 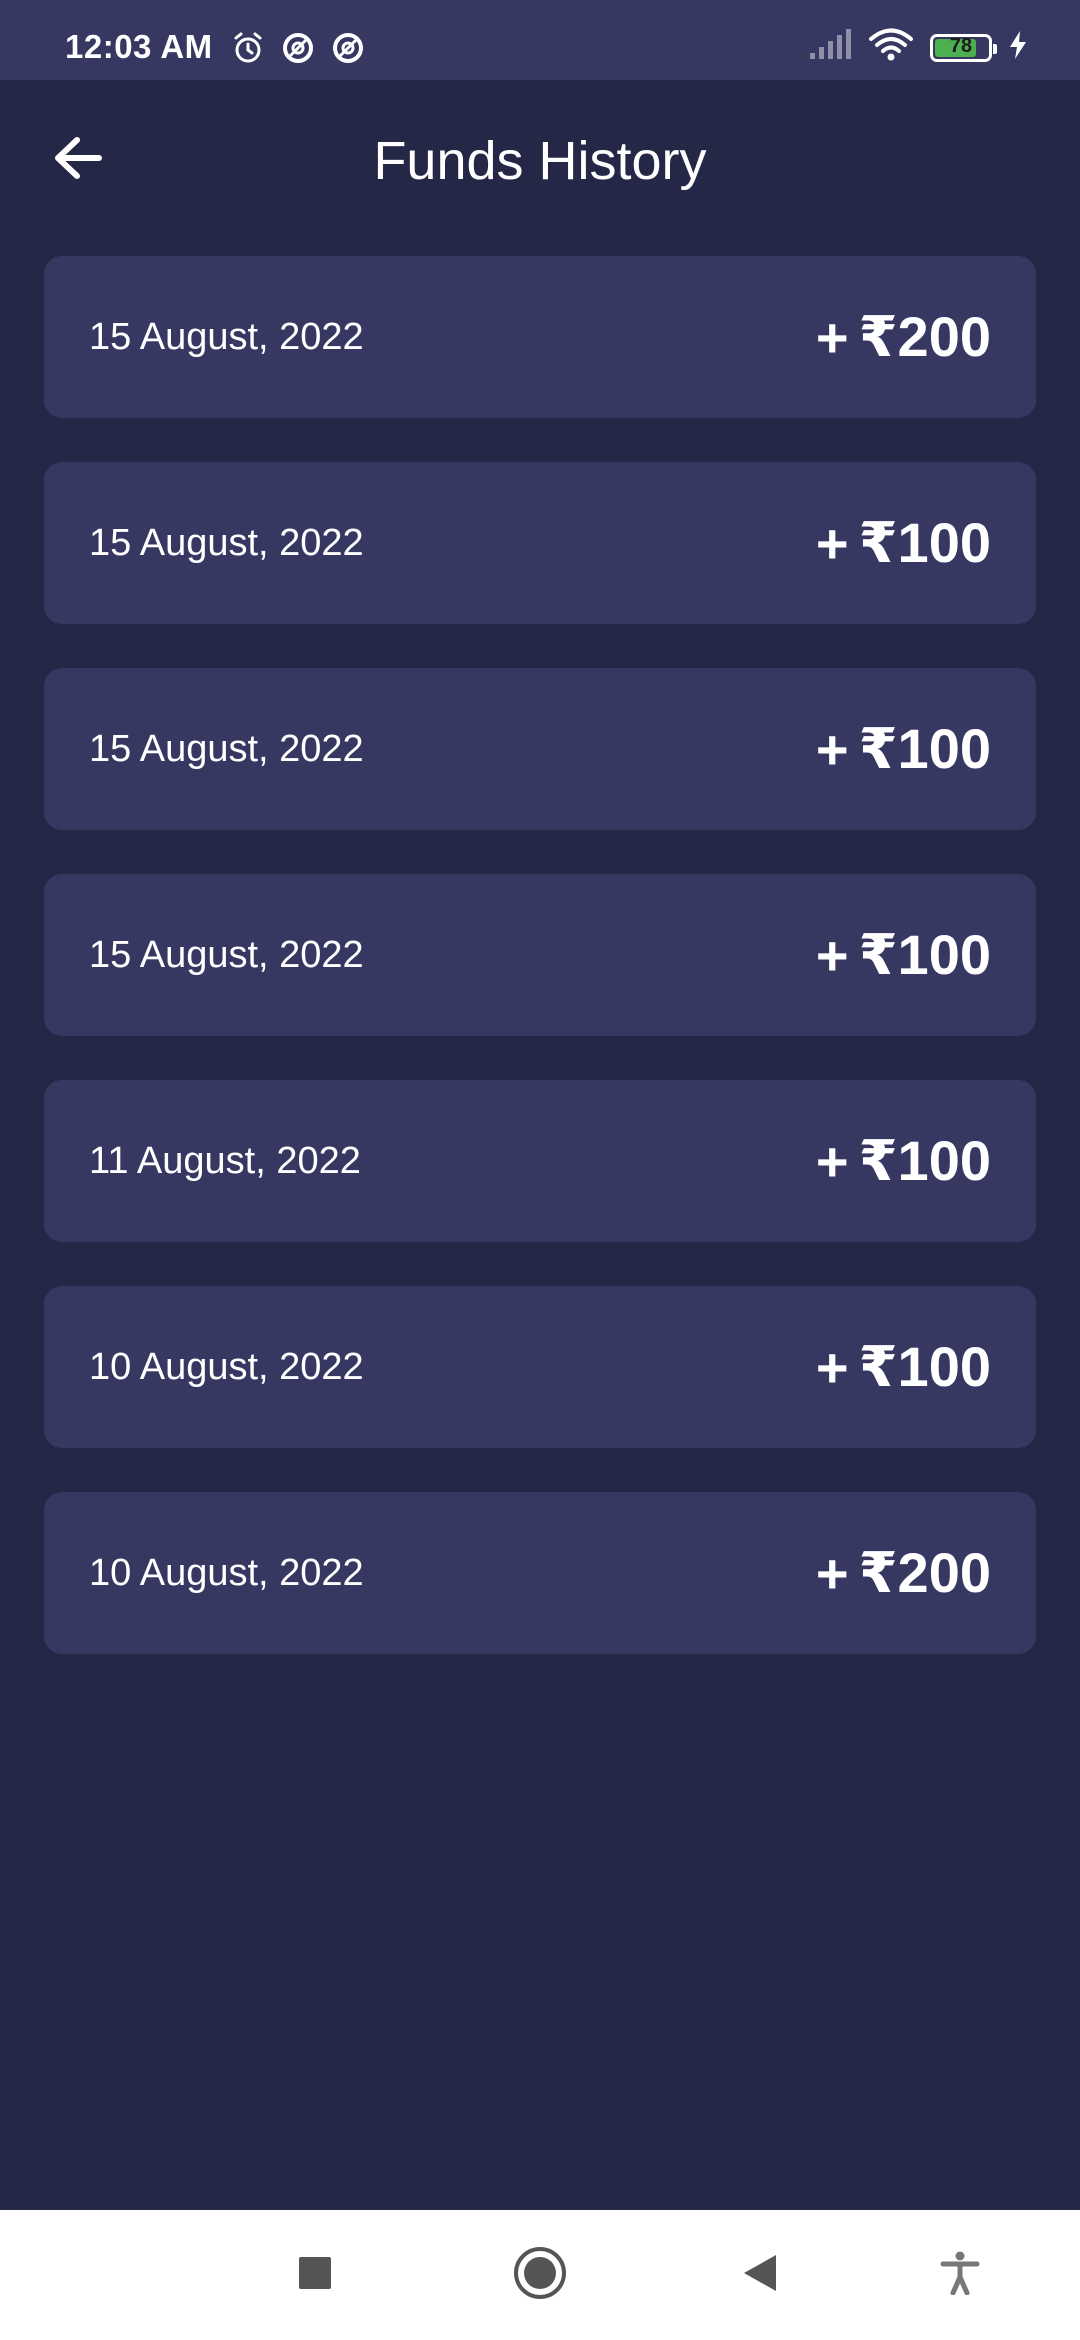 I want to click on alarm-icon, so click(x=248, y=48).